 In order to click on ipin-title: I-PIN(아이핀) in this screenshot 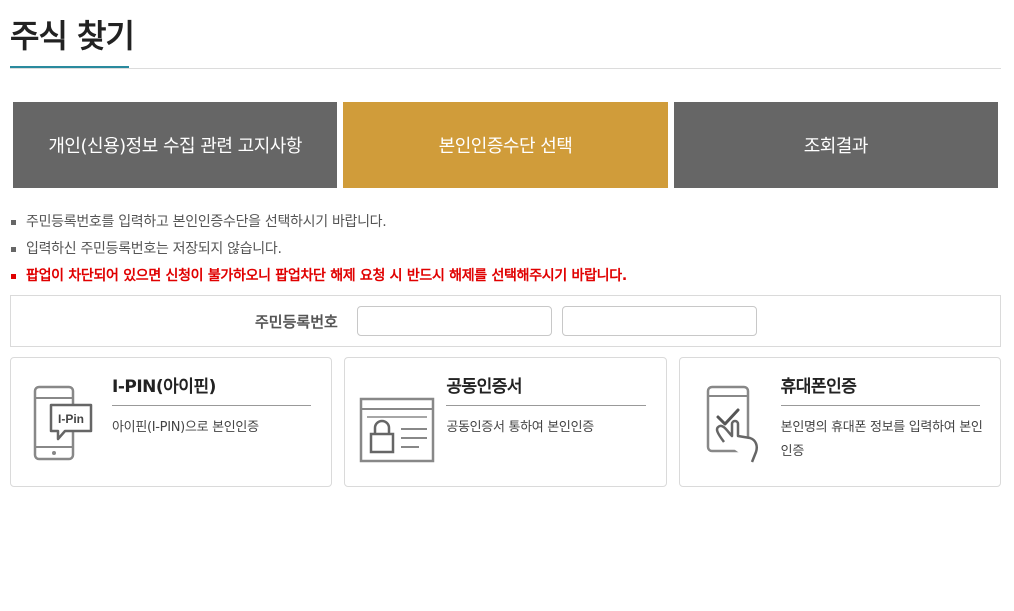, I will do `click(164, 387)`.